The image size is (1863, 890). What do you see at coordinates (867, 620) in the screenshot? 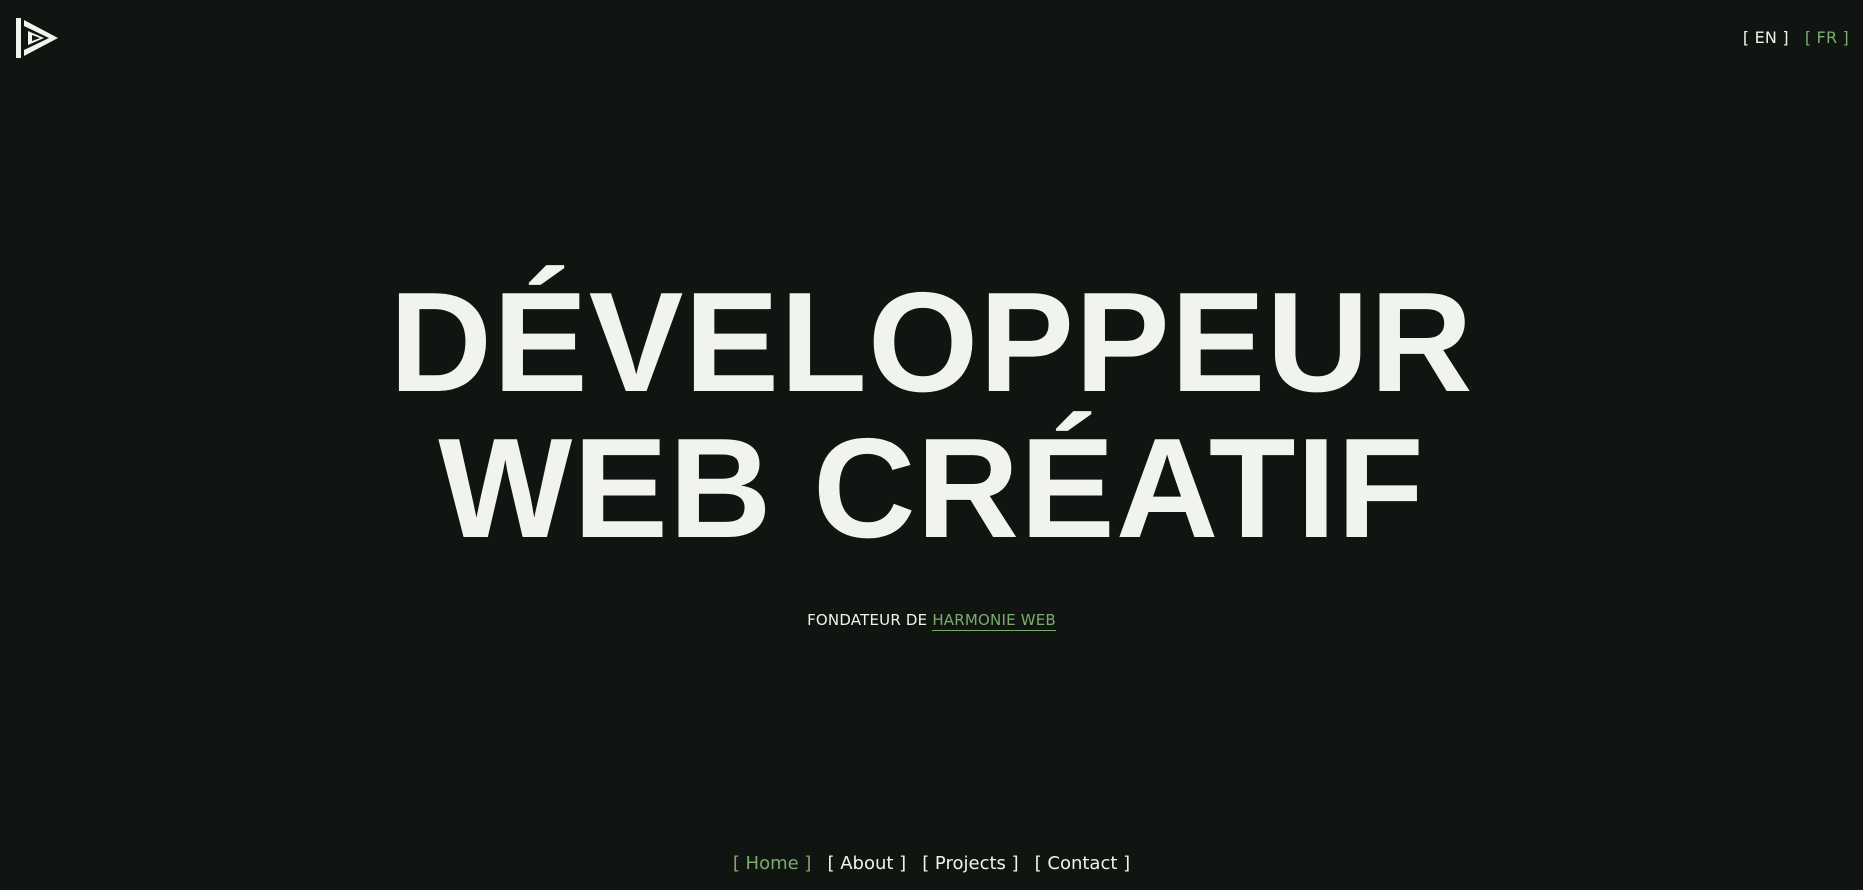
I see `subtitle-prefix: FONDATEUR DE` at bounding box center [867, 620].